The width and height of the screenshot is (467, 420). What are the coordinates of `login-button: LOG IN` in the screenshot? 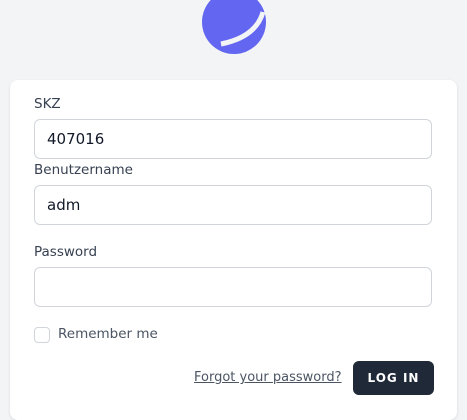 It's located at (393, 378).